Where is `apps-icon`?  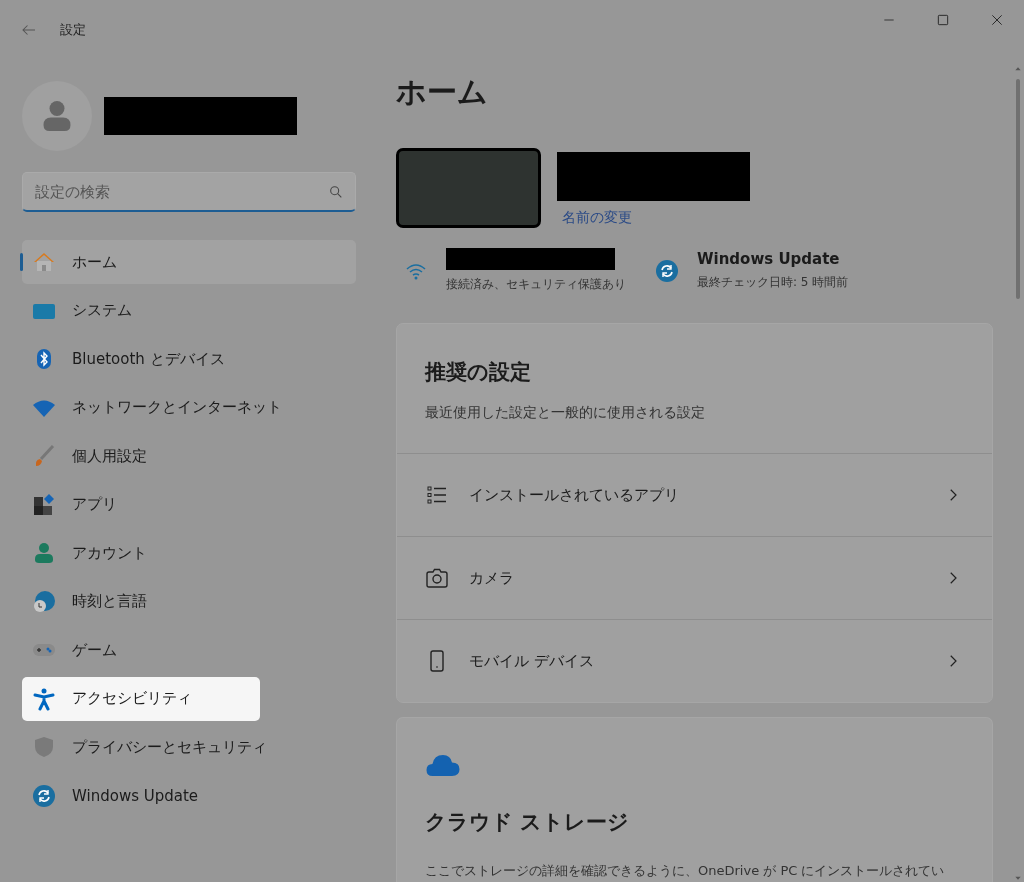
apps-icon is located at coordinates (44, 504).